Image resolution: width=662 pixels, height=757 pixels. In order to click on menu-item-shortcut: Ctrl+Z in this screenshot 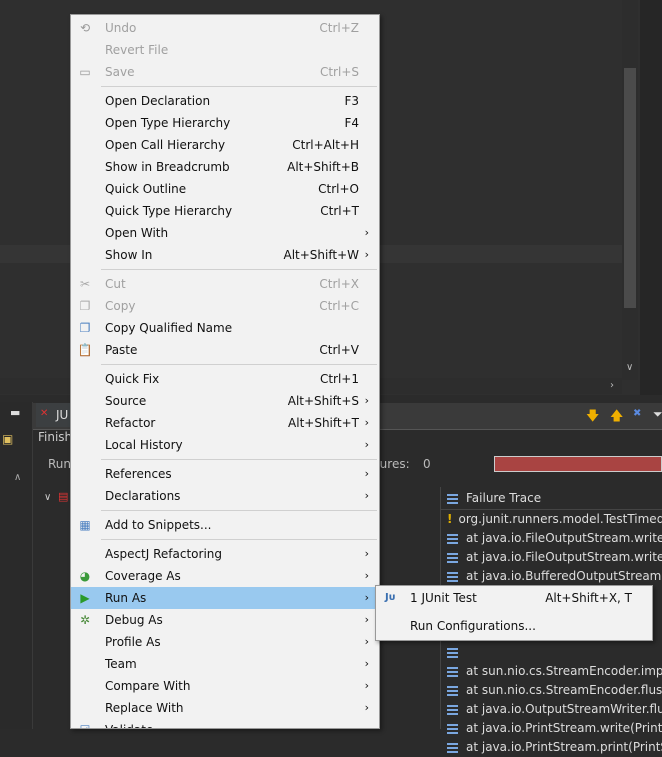, I will do `click(339, 28)`.